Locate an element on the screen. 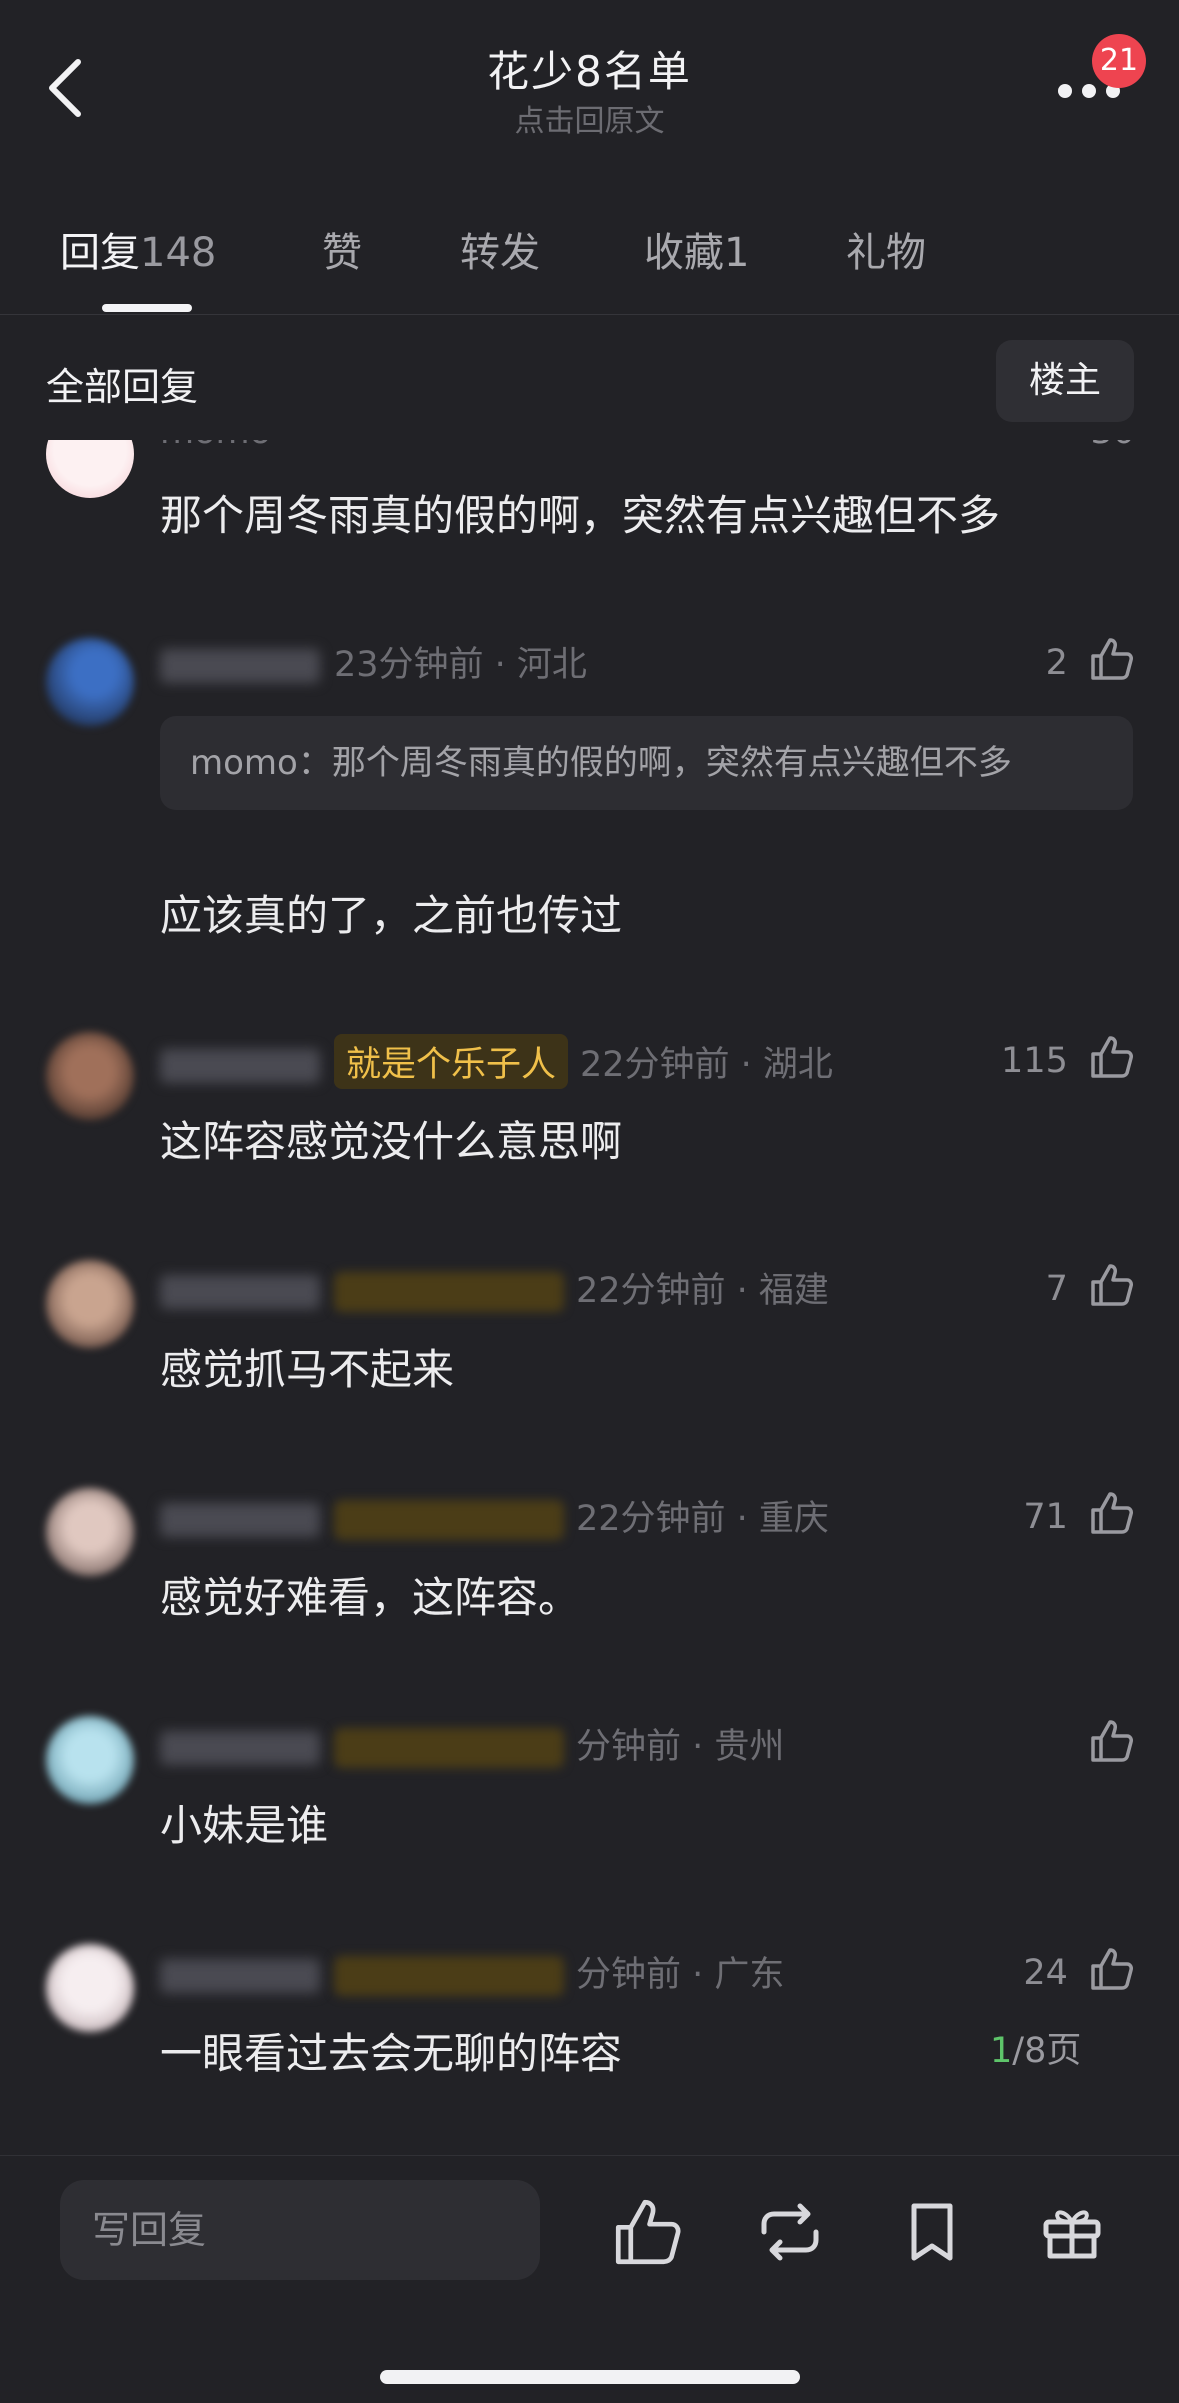  like-post-button is located at coordinates (648, 2232).